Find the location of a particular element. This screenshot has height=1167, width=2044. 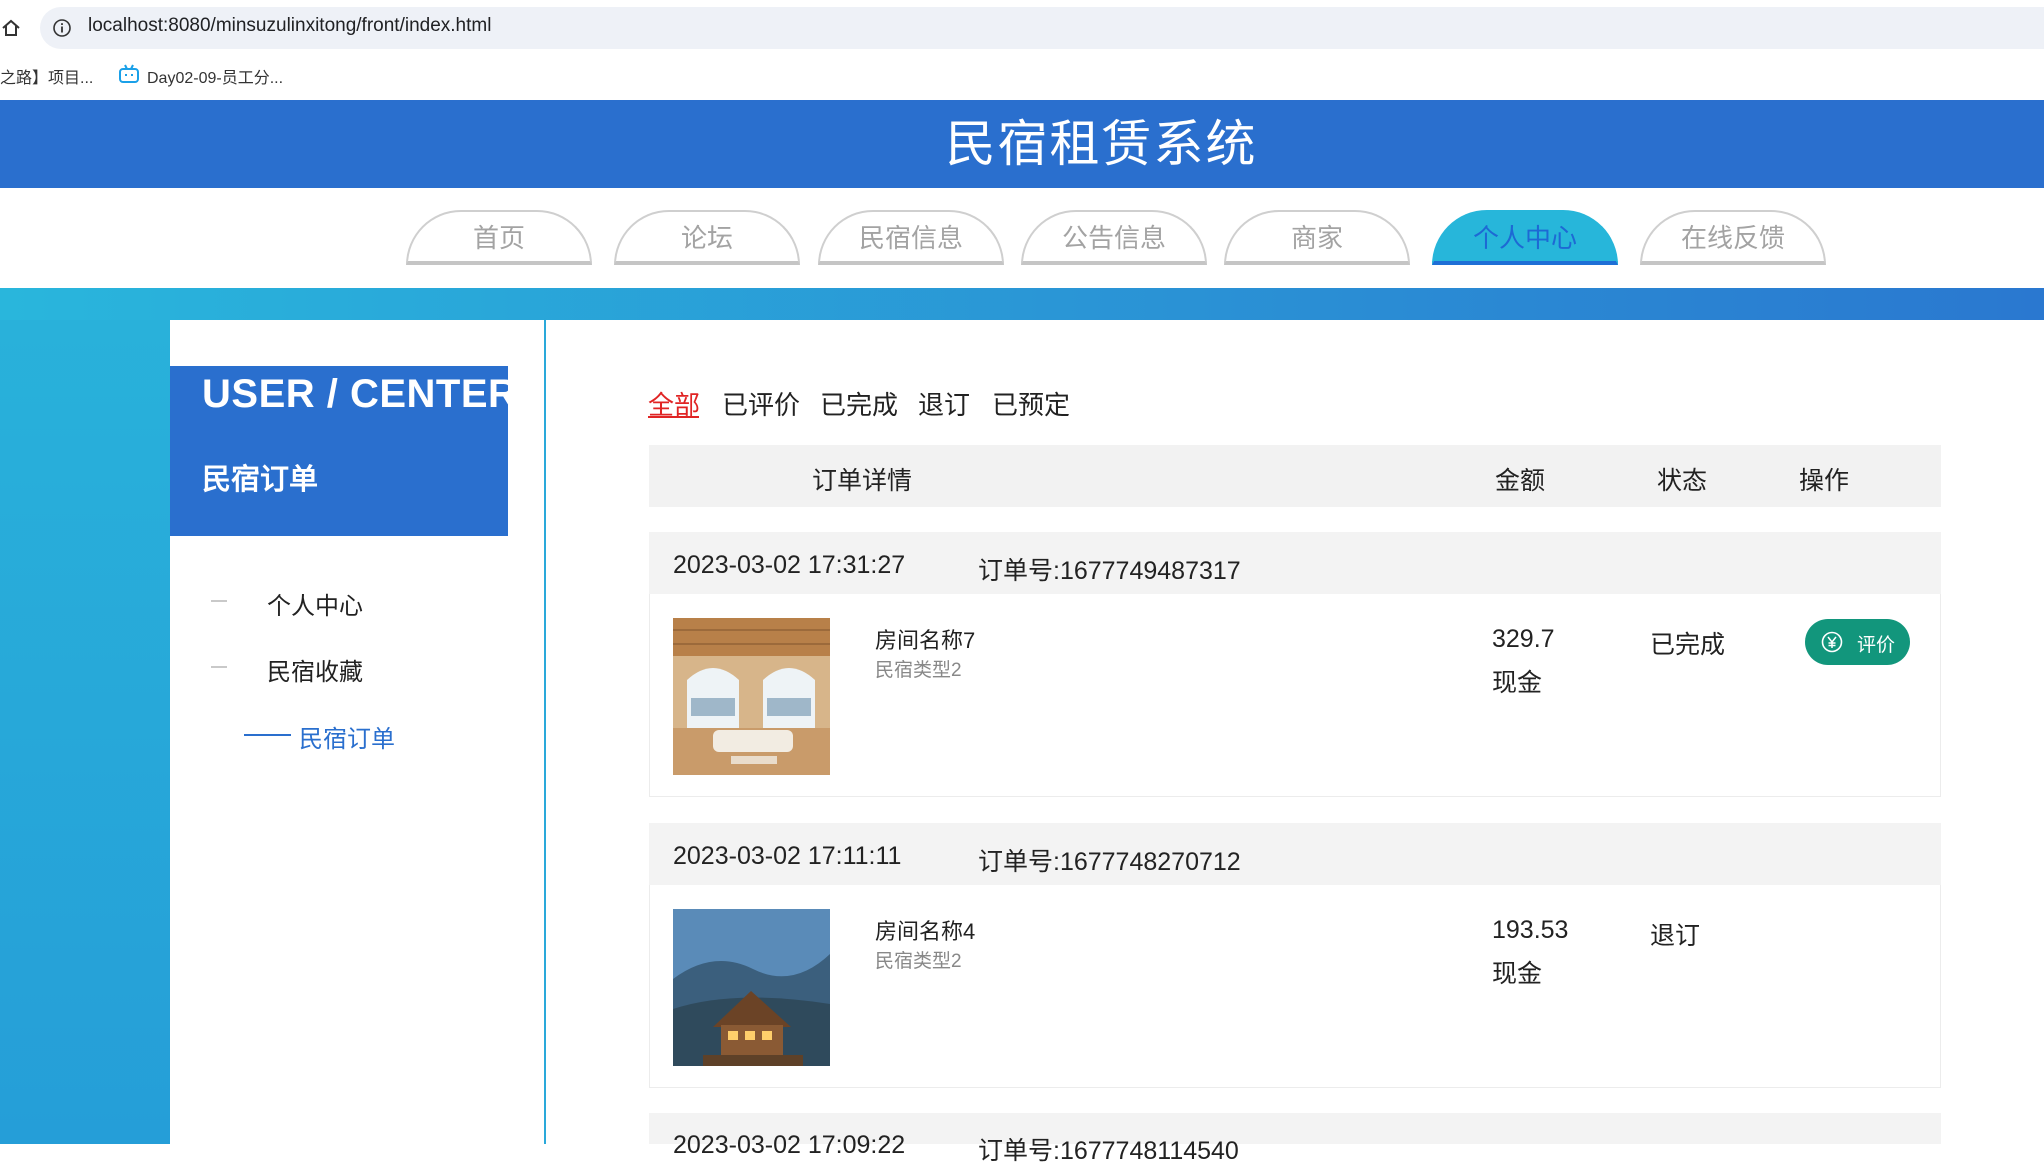

rate-button: 评价 is located at coordinates (1857, 642).